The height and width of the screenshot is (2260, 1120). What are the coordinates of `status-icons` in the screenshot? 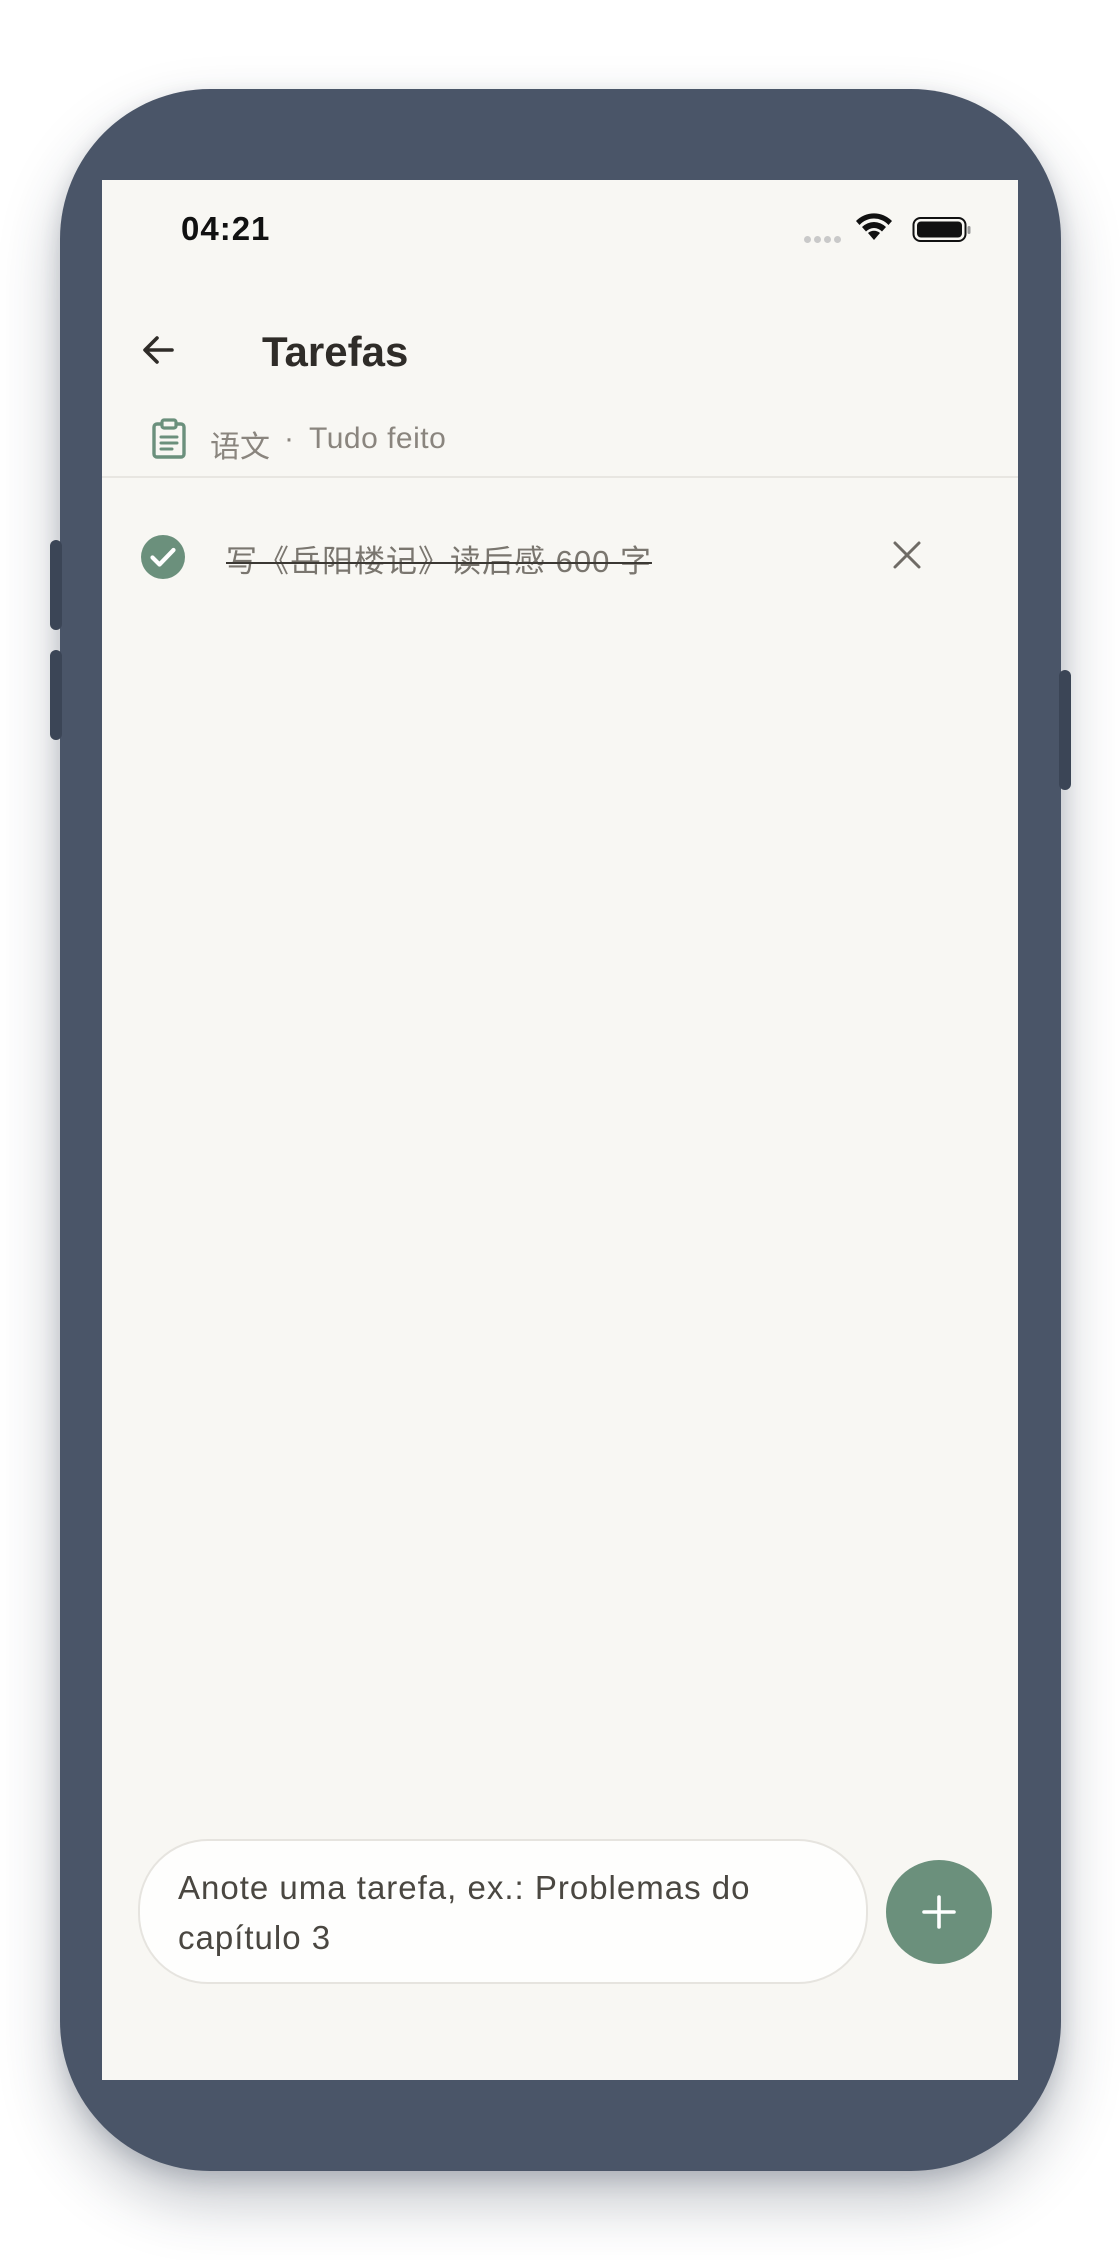 It's located at (889, 230).